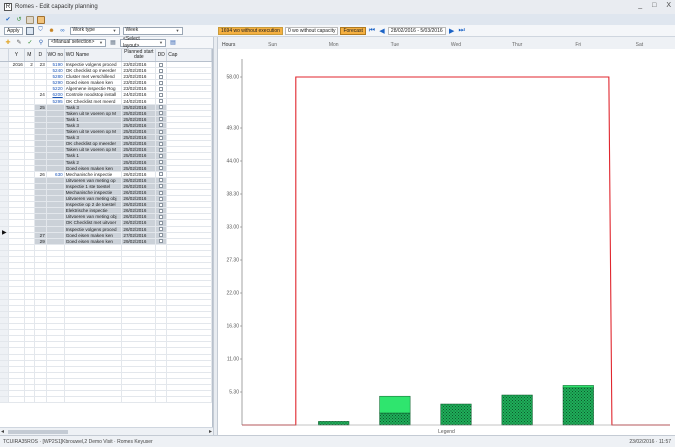 This screenshot has height=447, width=675. Describe the element at coordinates (382, 31) in the screenshot. I see `previous-icon: ◀` at that location.